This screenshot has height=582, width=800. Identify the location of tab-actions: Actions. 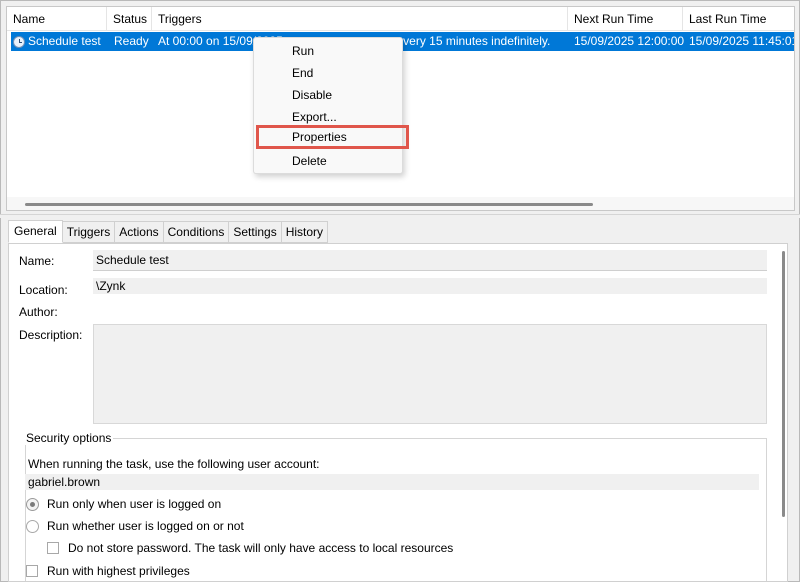
(139, 232).